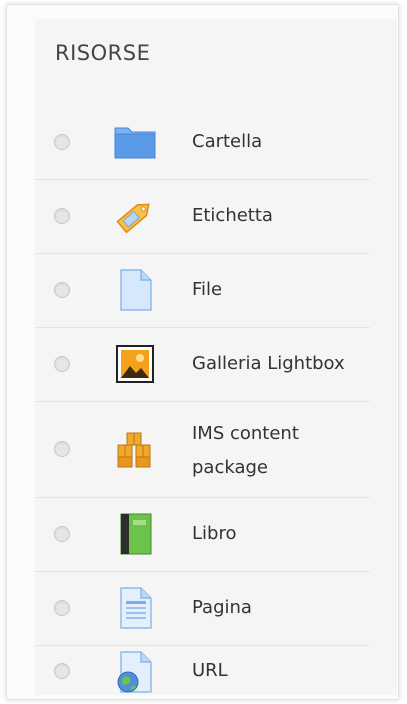 The height and width of the screenshot is (704, 407). I want to click on resource-label-ims-line2: package, so click(230, 467).